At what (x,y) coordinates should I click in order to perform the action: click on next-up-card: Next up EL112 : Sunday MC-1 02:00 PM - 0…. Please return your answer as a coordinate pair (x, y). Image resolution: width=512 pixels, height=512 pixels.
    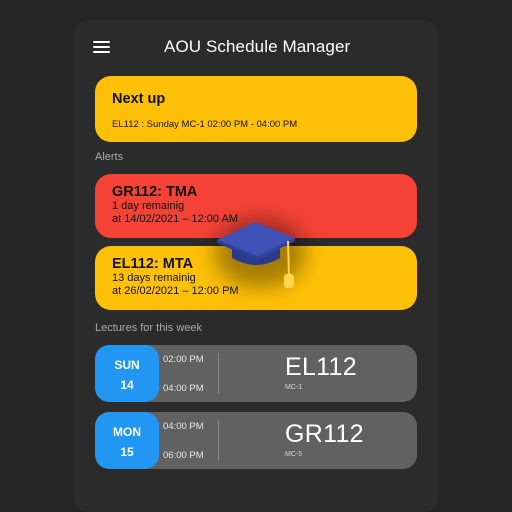
    Looking at the image, I should click on (256, 109).